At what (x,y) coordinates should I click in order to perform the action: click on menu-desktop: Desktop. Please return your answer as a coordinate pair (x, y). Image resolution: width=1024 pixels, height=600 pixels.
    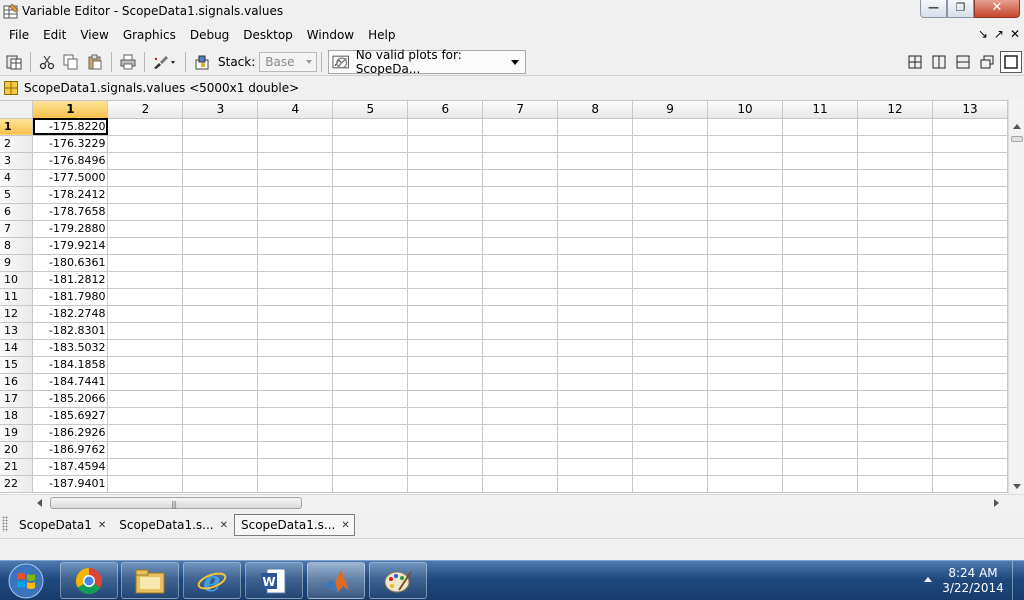
    Looking at the image, I should click on (268, 35).